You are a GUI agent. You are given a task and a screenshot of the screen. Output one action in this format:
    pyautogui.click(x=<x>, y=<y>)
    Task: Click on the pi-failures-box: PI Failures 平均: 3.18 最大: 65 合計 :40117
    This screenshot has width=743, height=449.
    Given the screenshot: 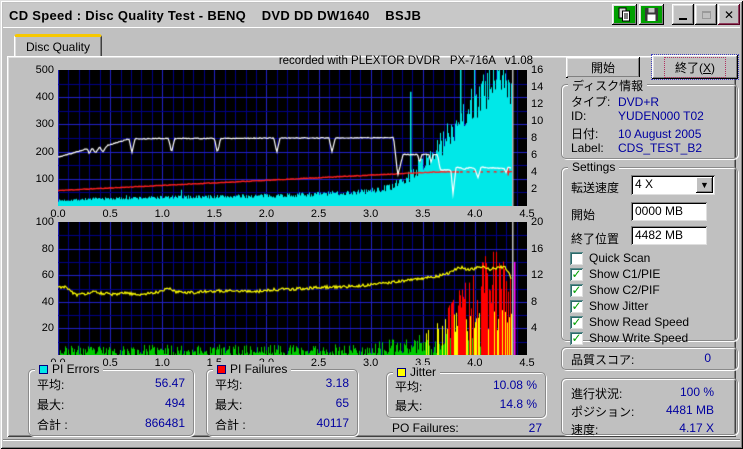 What is the action you would take?
    pyautogui.click(x=282, y=399)
    